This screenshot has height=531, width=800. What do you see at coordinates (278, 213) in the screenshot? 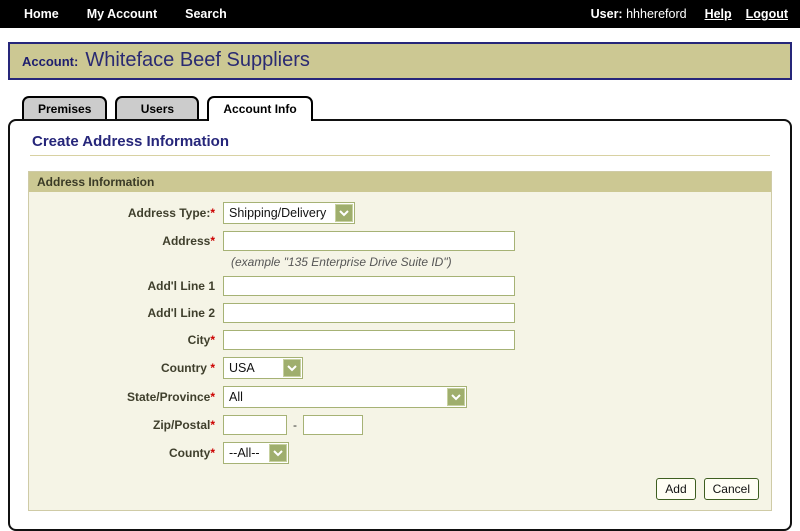
I see `address-type-value: Shipping/Delivery` at bounding box center [278, 213].